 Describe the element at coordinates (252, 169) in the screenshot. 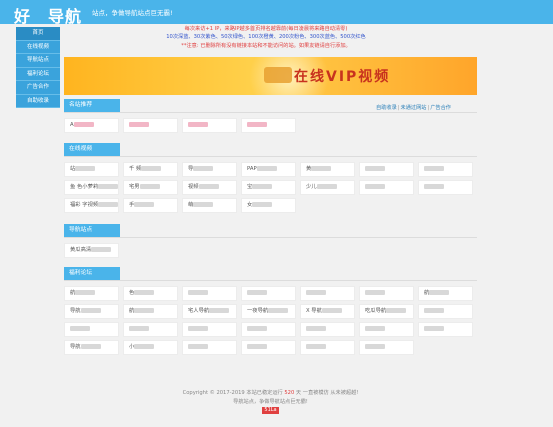

I see `video-site-link-label: PAP` at that location.